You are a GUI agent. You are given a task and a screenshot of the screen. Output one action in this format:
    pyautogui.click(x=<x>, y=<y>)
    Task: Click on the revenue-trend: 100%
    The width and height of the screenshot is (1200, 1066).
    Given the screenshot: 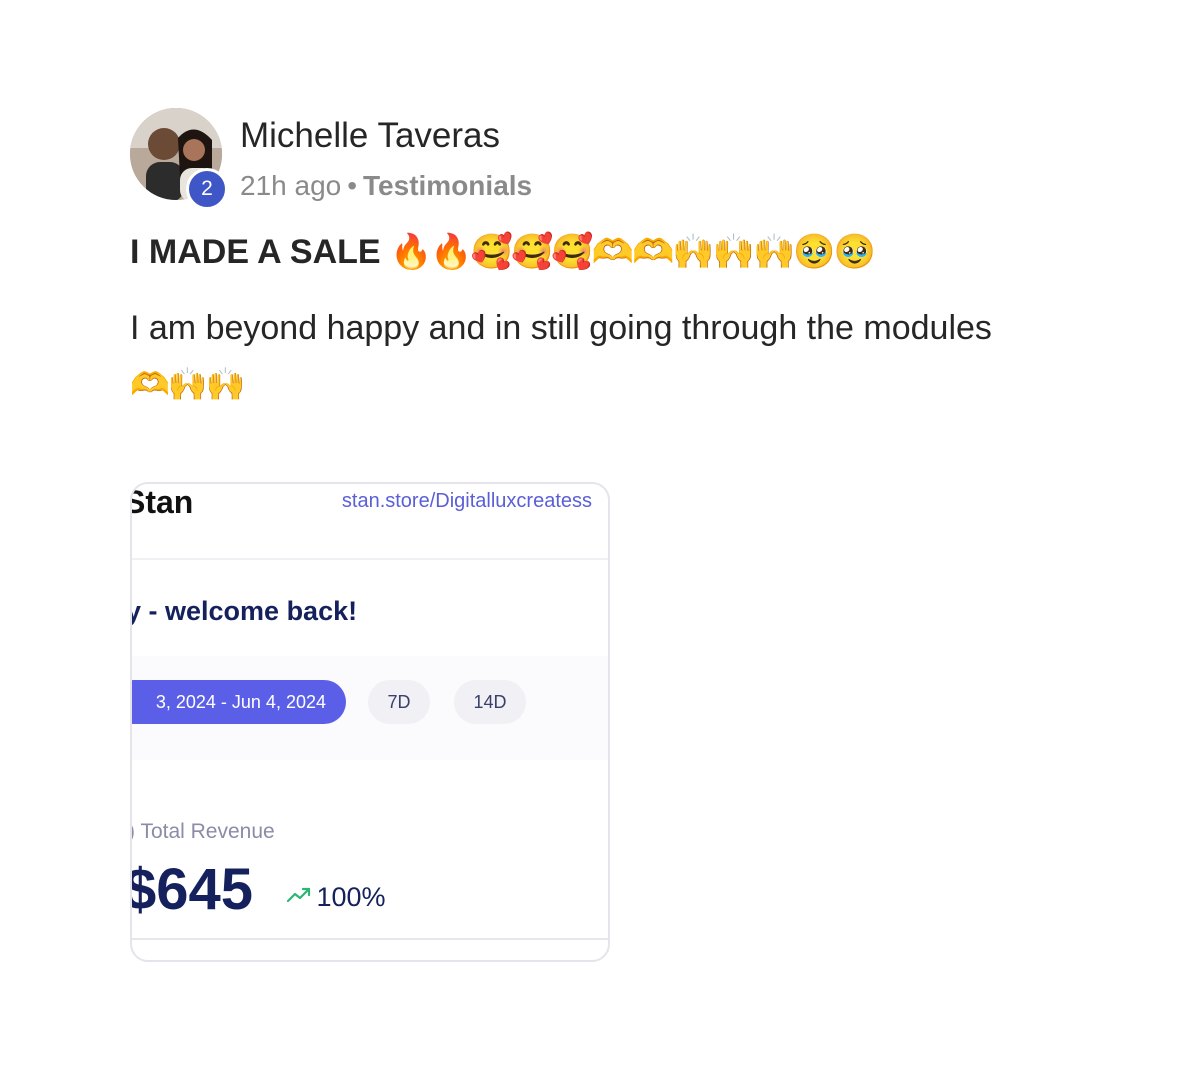 What is the action you would take?
    pyautogui.click(x=336, y=897)
    